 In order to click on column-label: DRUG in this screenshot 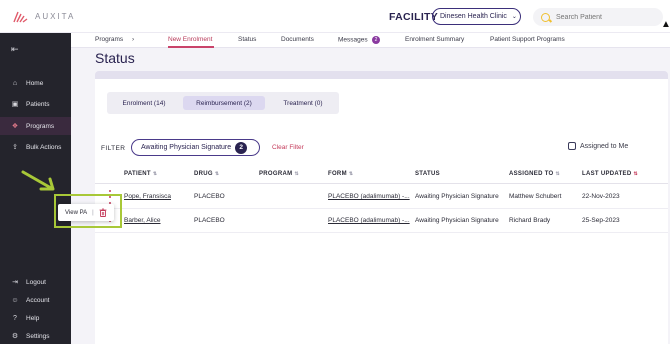, I will do `click(203, 174)`.